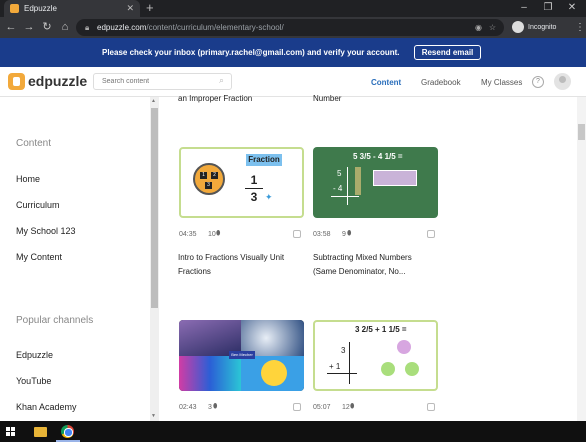  What do you see at coordinates (346, 407) in the screenshot?
I see `question-count: 12` at bounding box center [346, 407].